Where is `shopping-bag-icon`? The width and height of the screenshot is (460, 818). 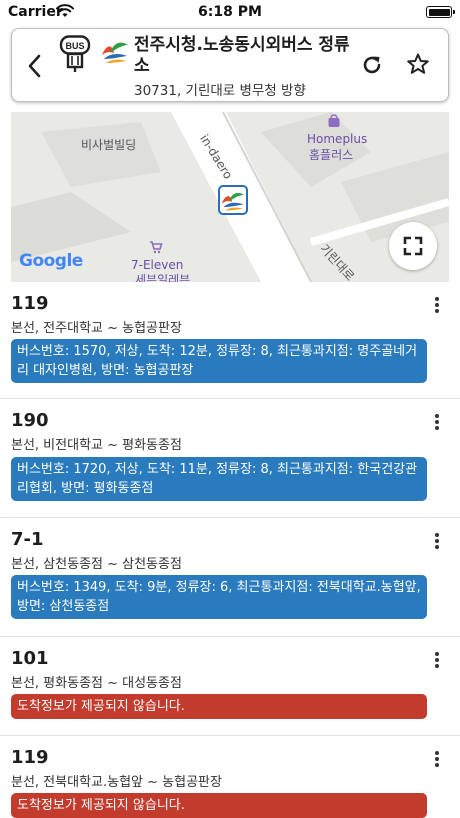 shopping-bag-icon is located at coordinates (334, 120).